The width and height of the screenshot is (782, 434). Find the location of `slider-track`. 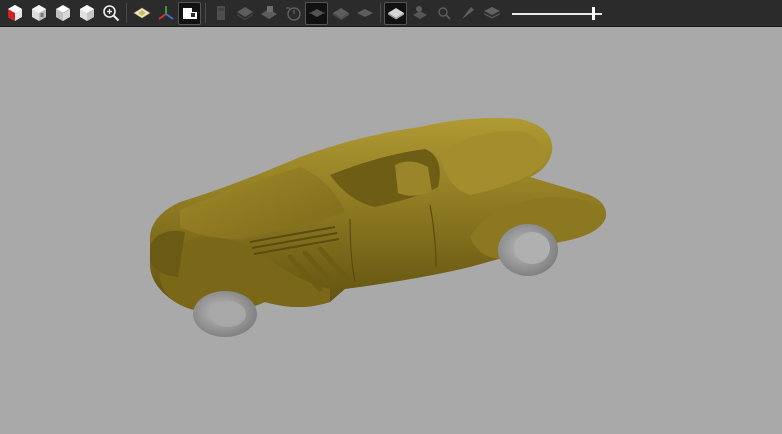

slider-track is located at coordinates (557, 13).